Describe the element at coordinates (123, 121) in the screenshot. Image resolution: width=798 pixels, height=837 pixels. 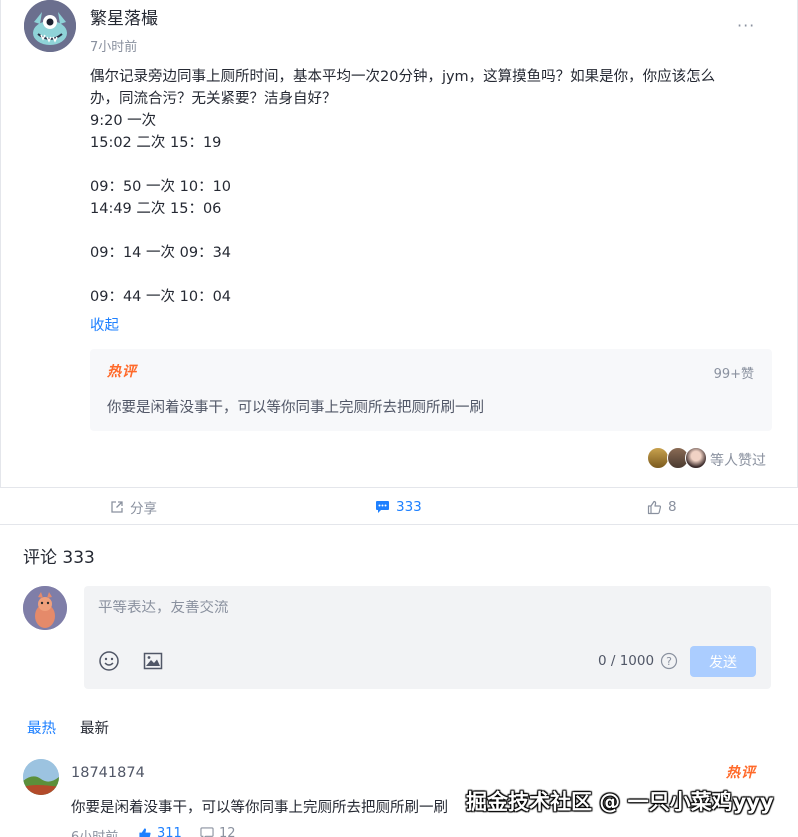
I see `content-line: 9:20 一次` at that location.